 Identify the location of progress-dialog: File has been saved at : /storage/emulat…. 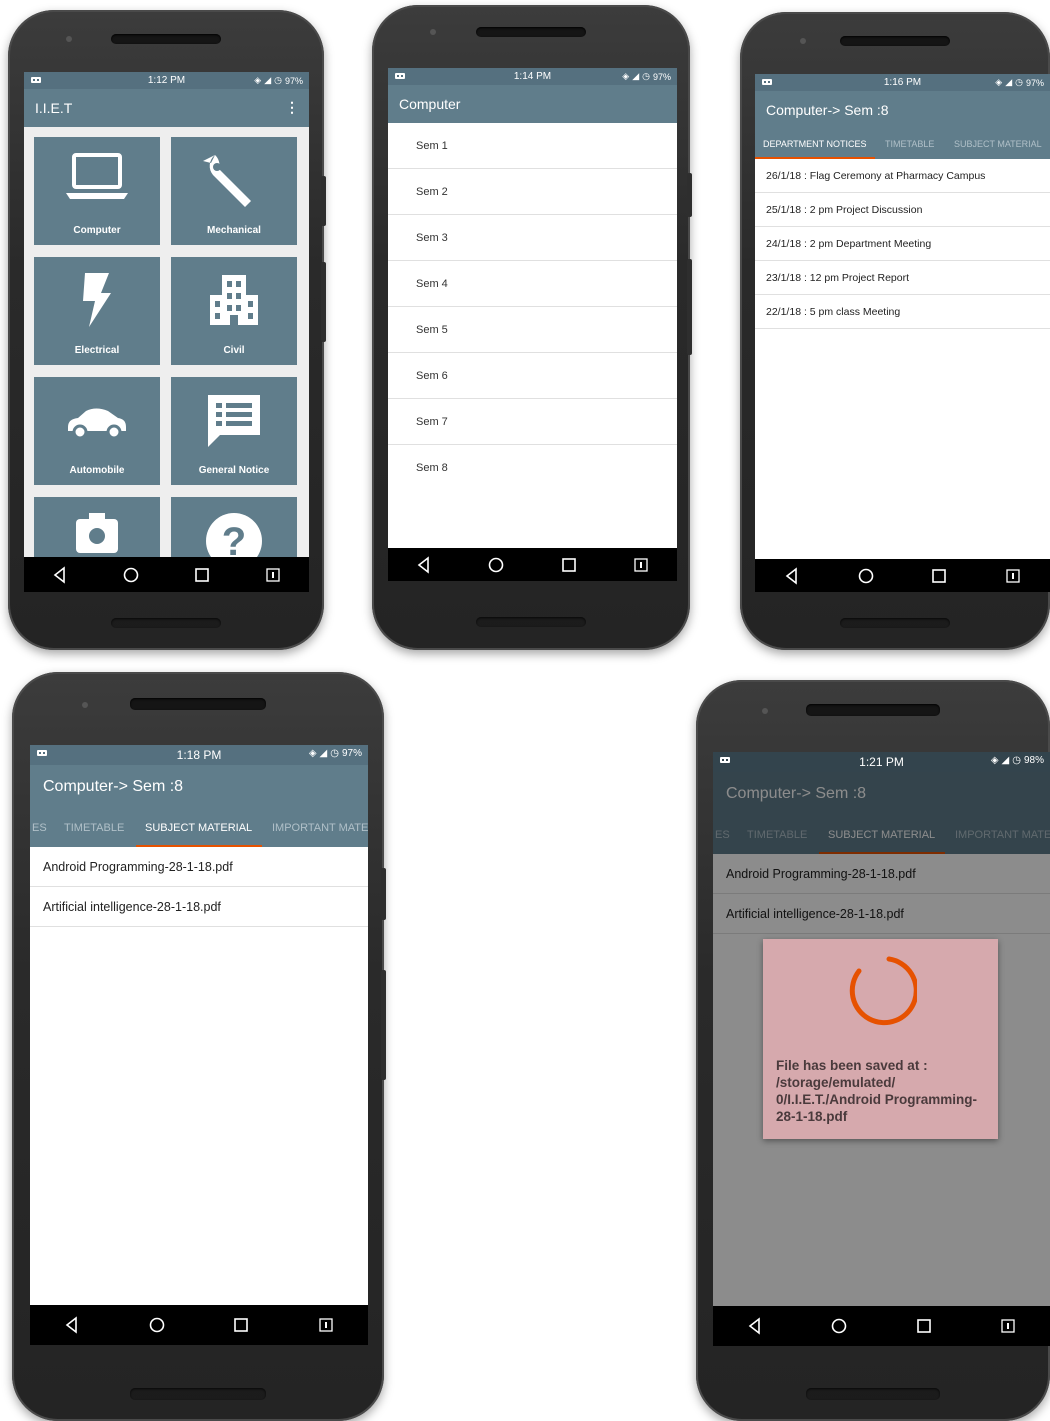
(880, 1039).